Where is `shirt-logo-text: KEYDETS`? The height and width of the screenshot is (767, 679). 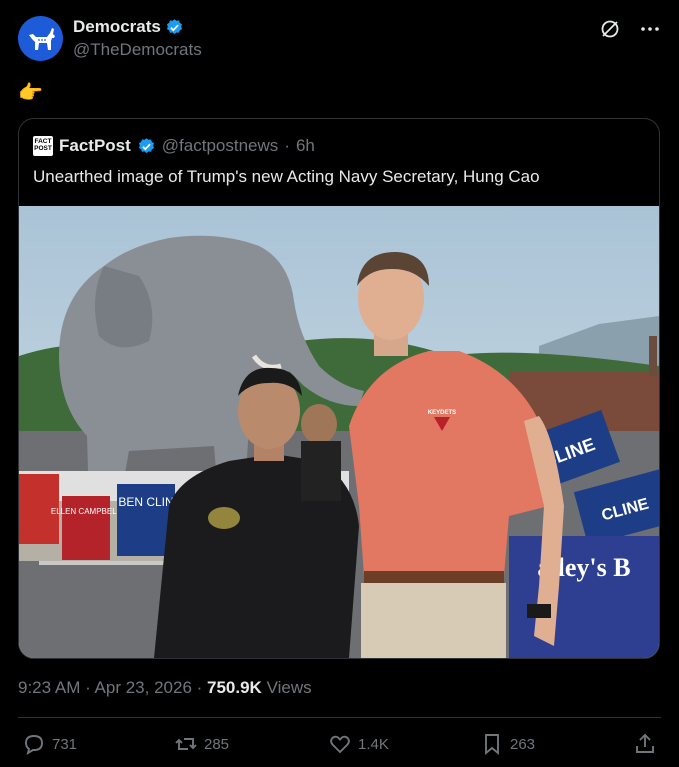 shirt-logo-text: KEYDETS is located at coordinates (442, 413).